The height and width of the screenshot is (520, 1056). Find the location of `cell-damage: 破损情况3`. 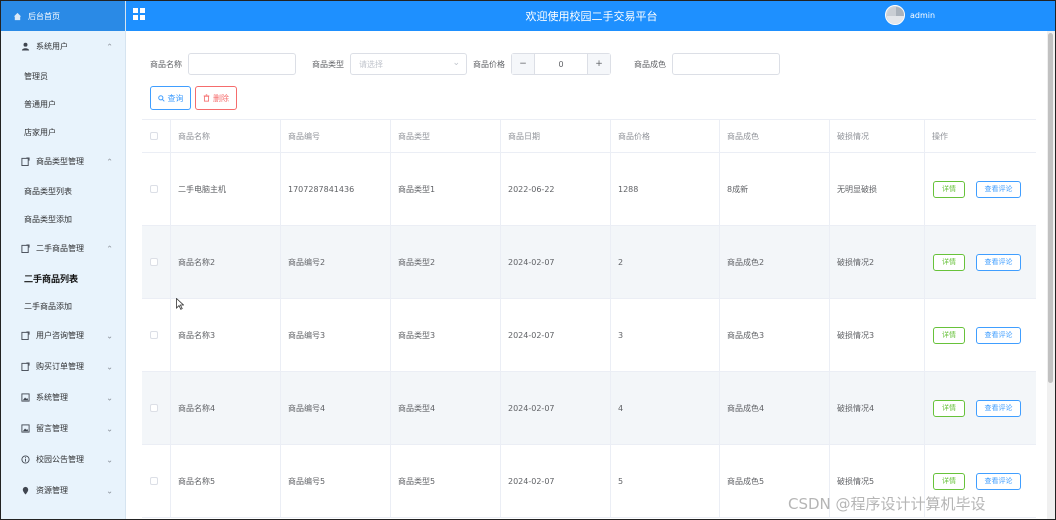

cell-damage: 破损情况3 is located at coordinates (877, 335).